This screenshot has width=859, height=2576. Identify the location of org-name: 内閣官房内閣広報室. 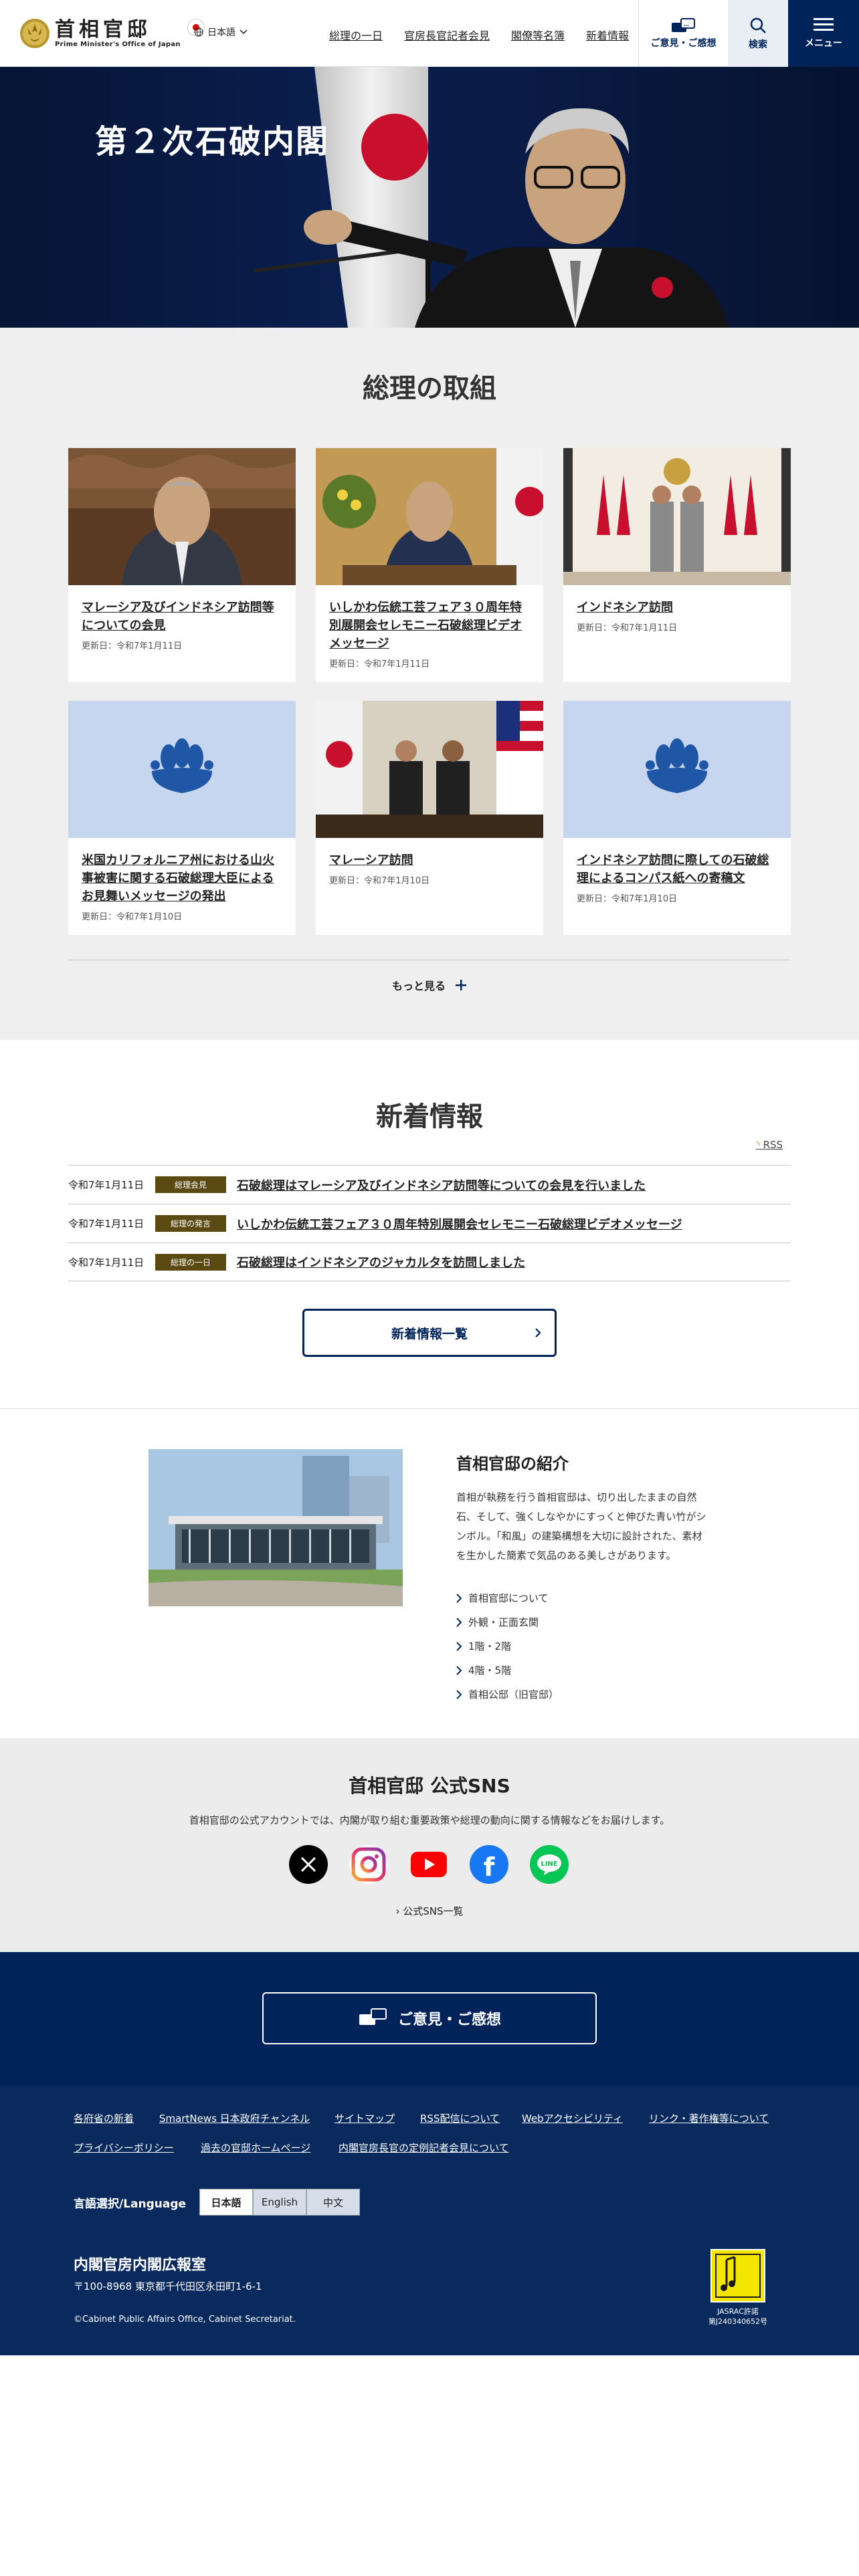
(140, 2265).